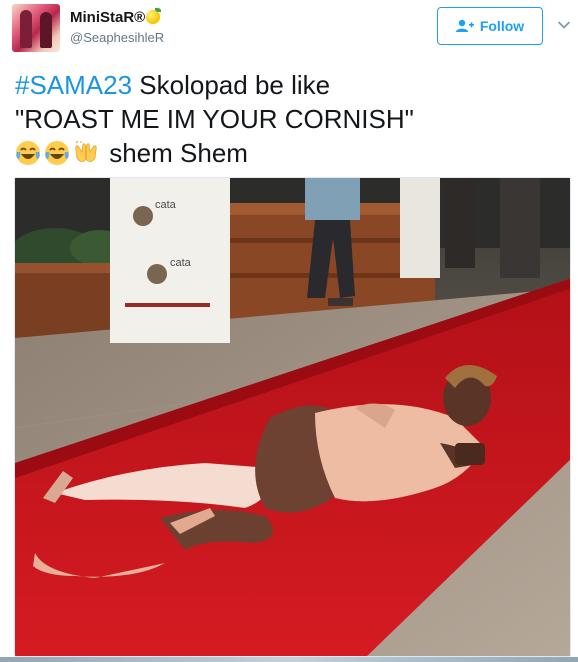  I want to click on follow-button: Follow, so click(490, 26).